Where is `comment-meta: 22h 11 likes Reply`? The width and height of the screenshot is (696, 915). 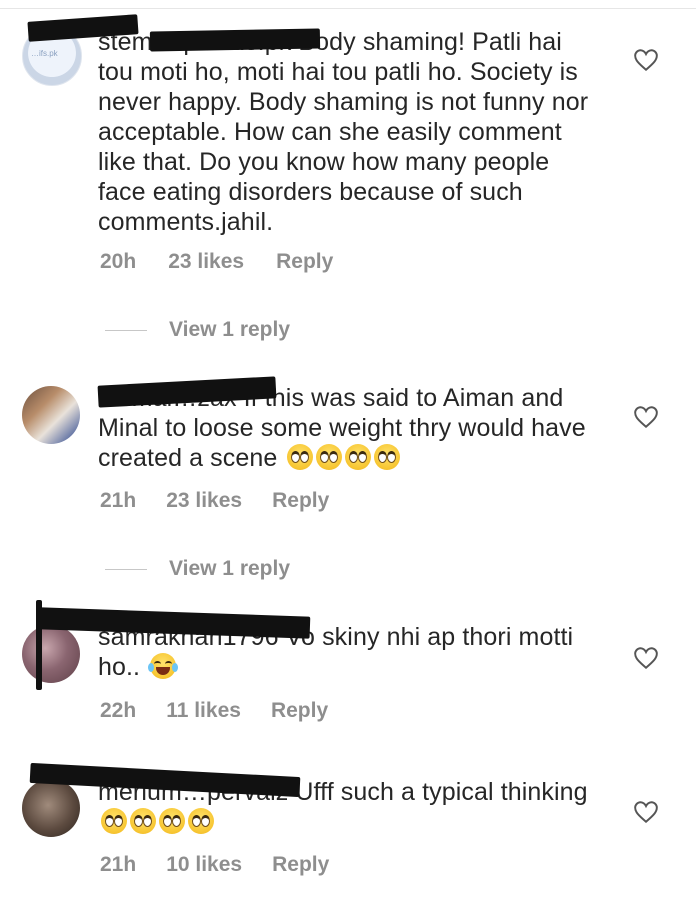
comment-meta: 22h 11 likes Reply is located at coordinates (214, 711).